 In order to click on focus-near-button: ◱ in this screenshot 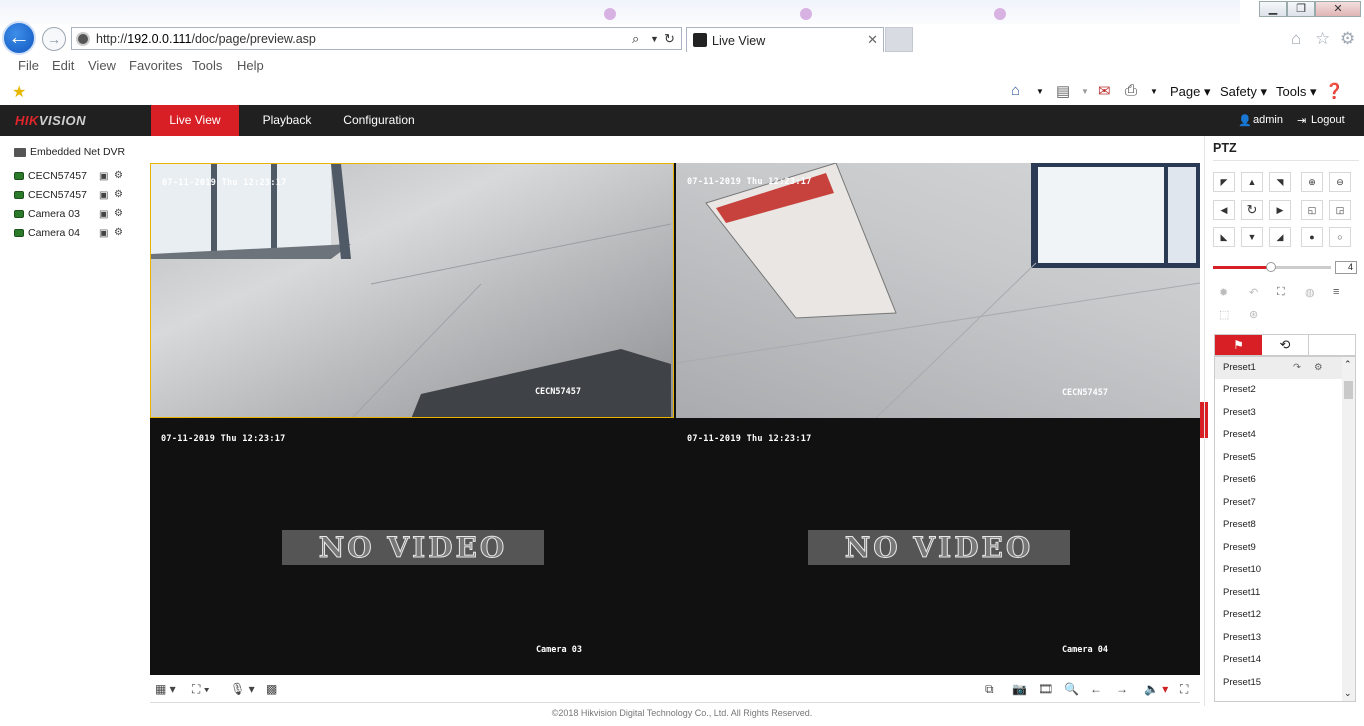, I will do `click(1312, 210)`.